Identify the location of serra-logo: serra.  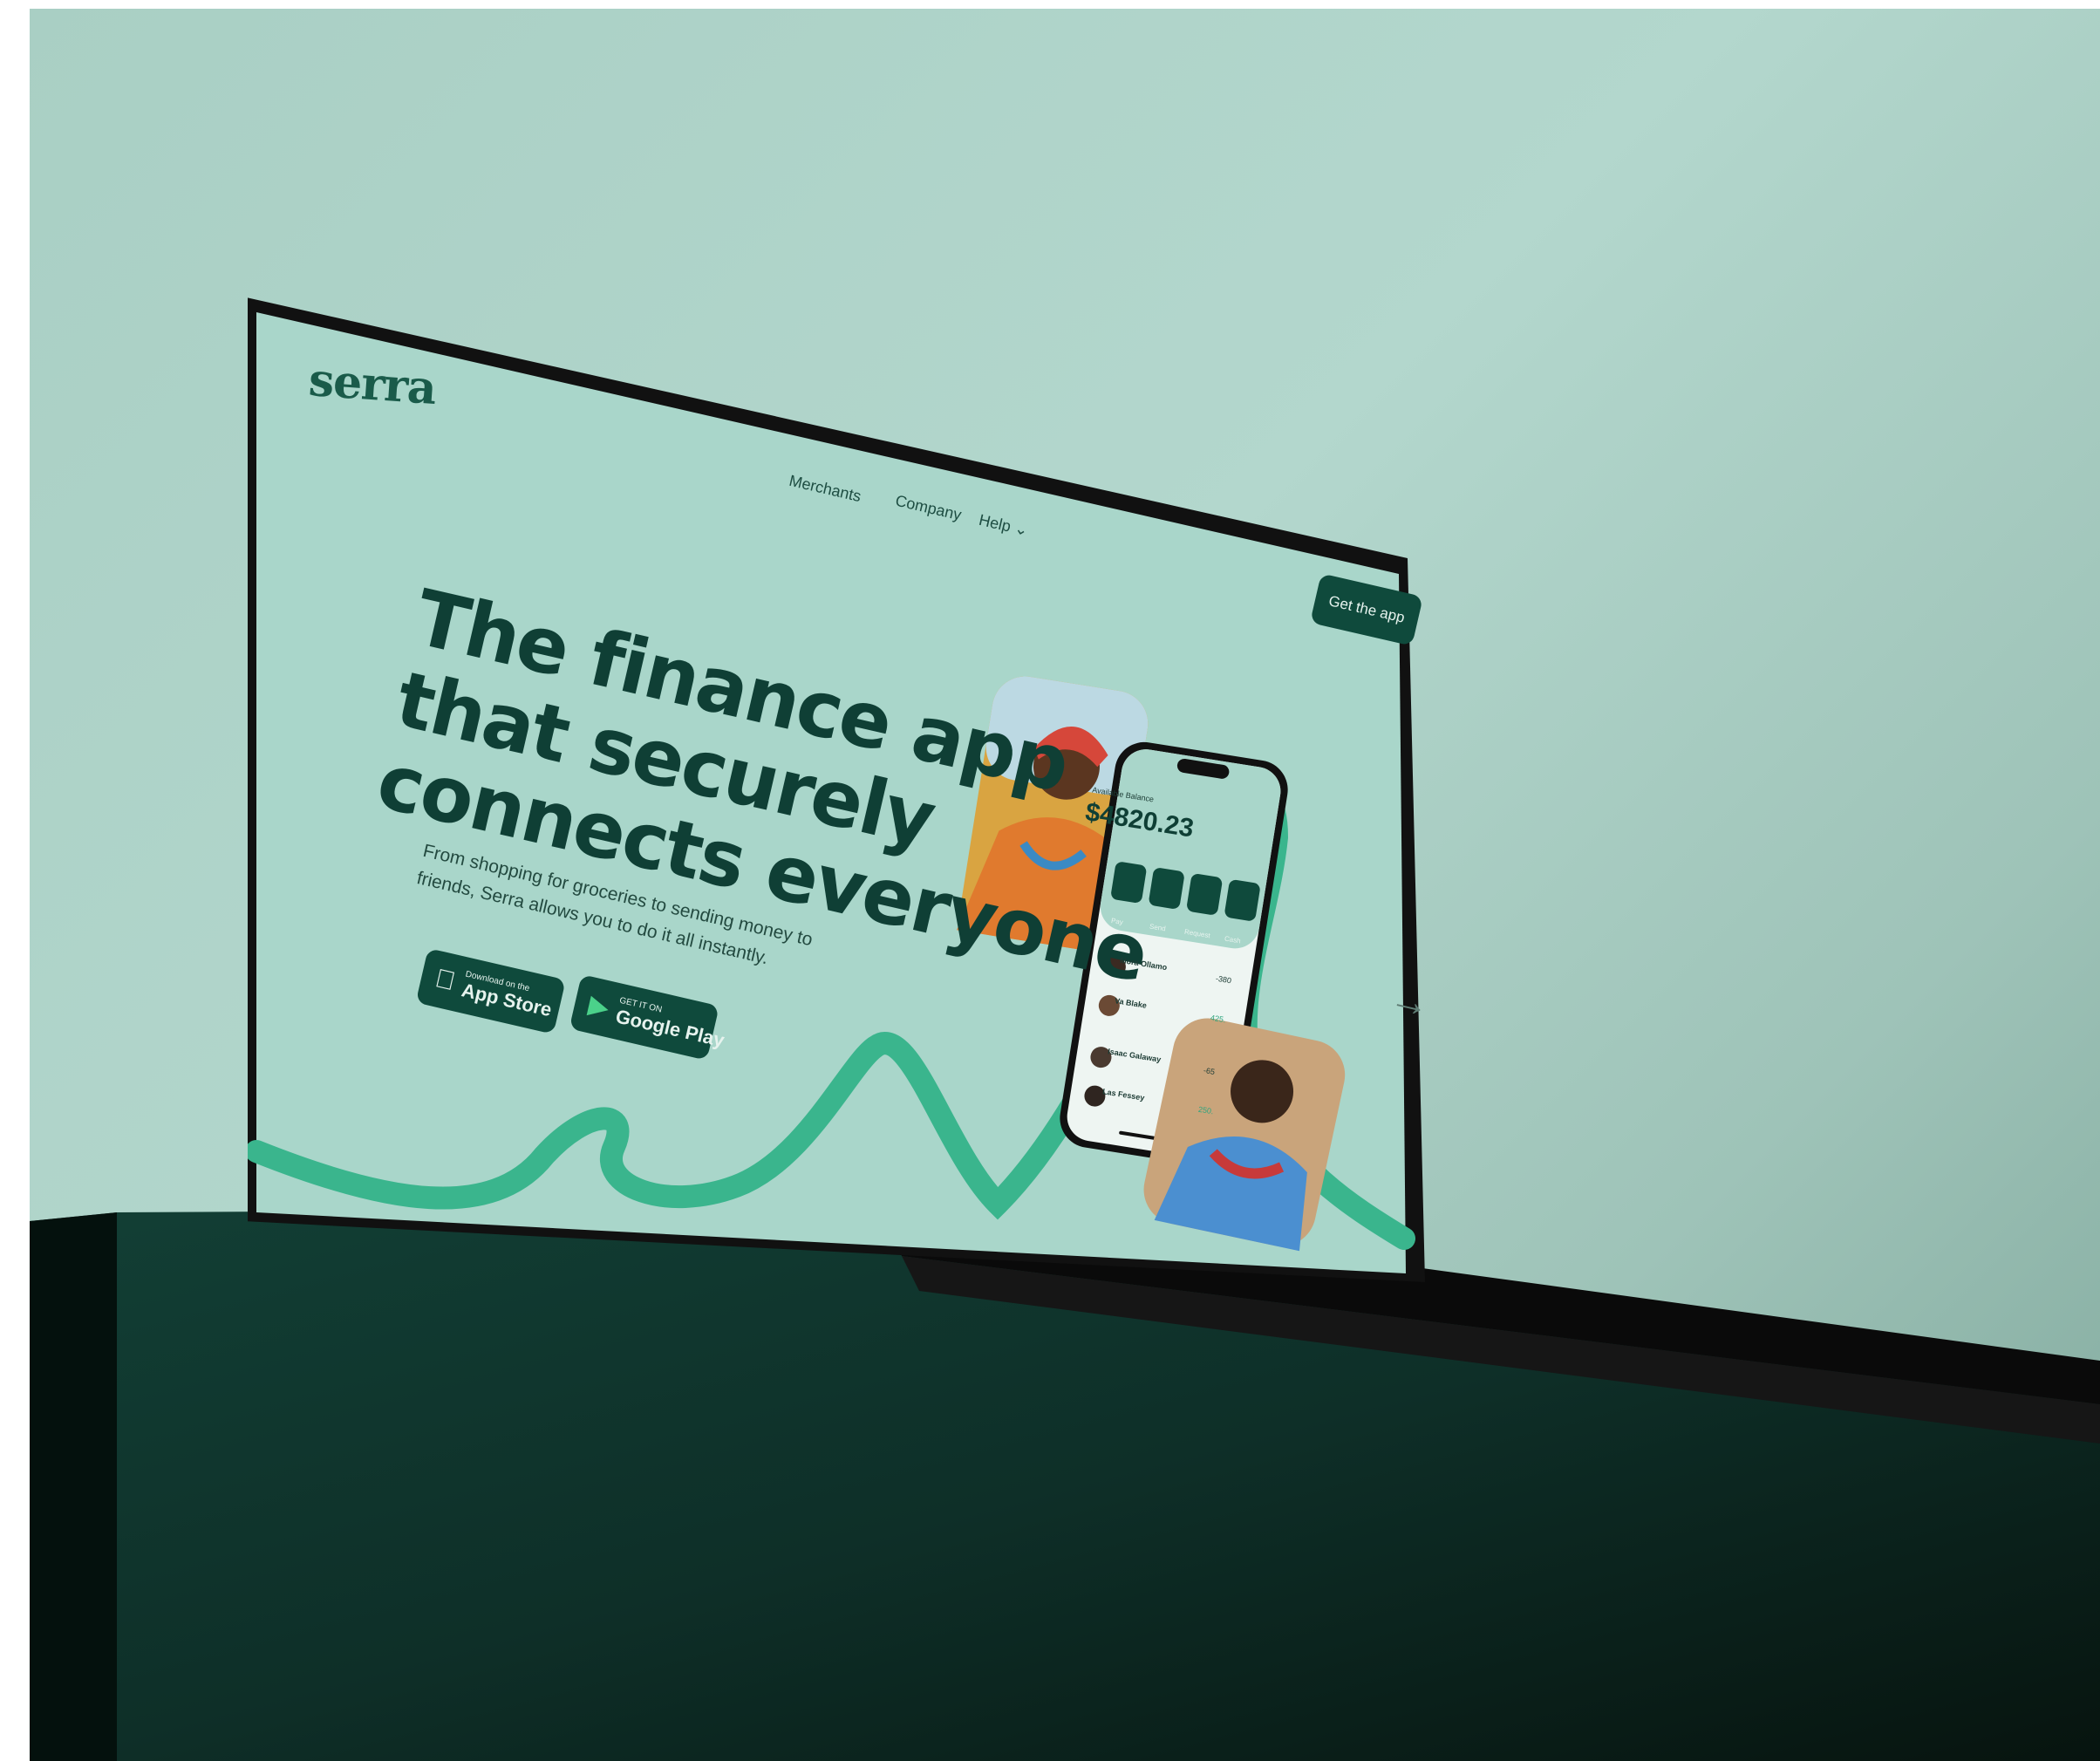
(373, 384).